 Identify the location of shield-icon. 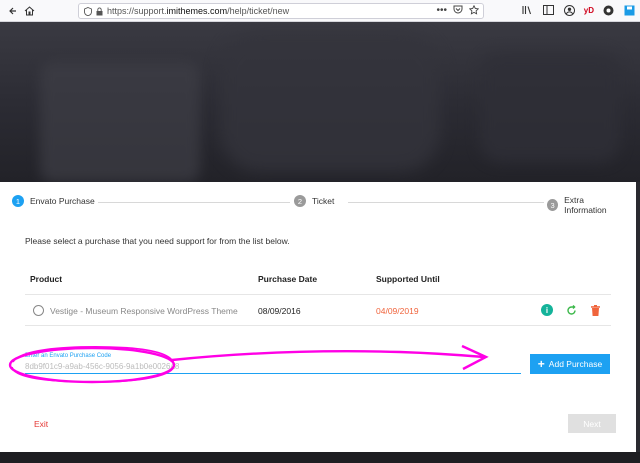
(88, 11).